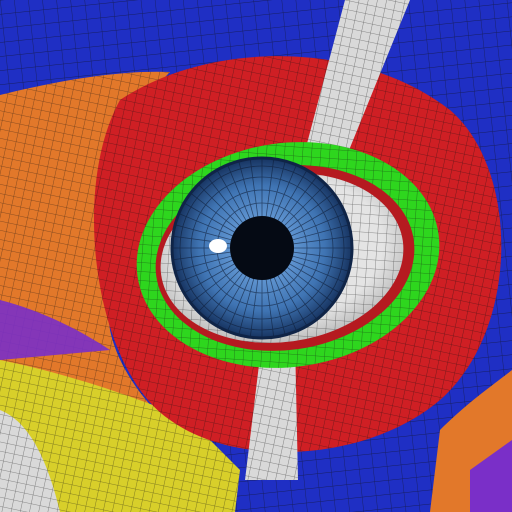 Image resolution: width=512 pixels, height=512 pixels. Describe the element at coordinates (262, 248) in the screenshot. I see `pupil` at that location.